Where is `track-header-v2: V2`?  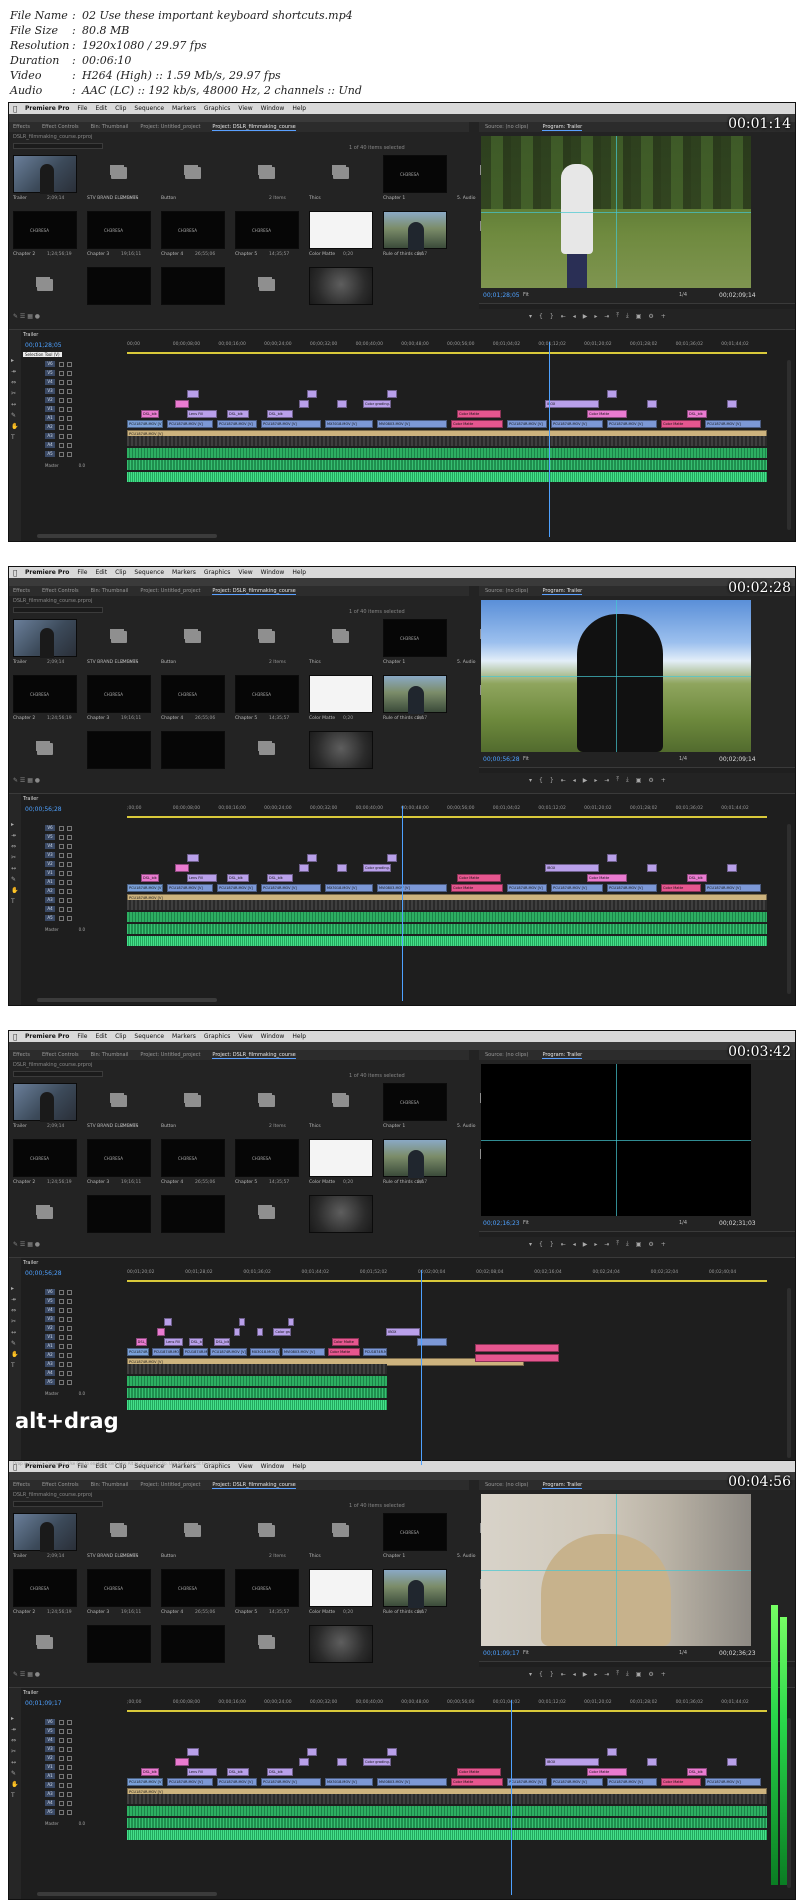 track-header-v2: V2 is located at coordinates (85, 1328).